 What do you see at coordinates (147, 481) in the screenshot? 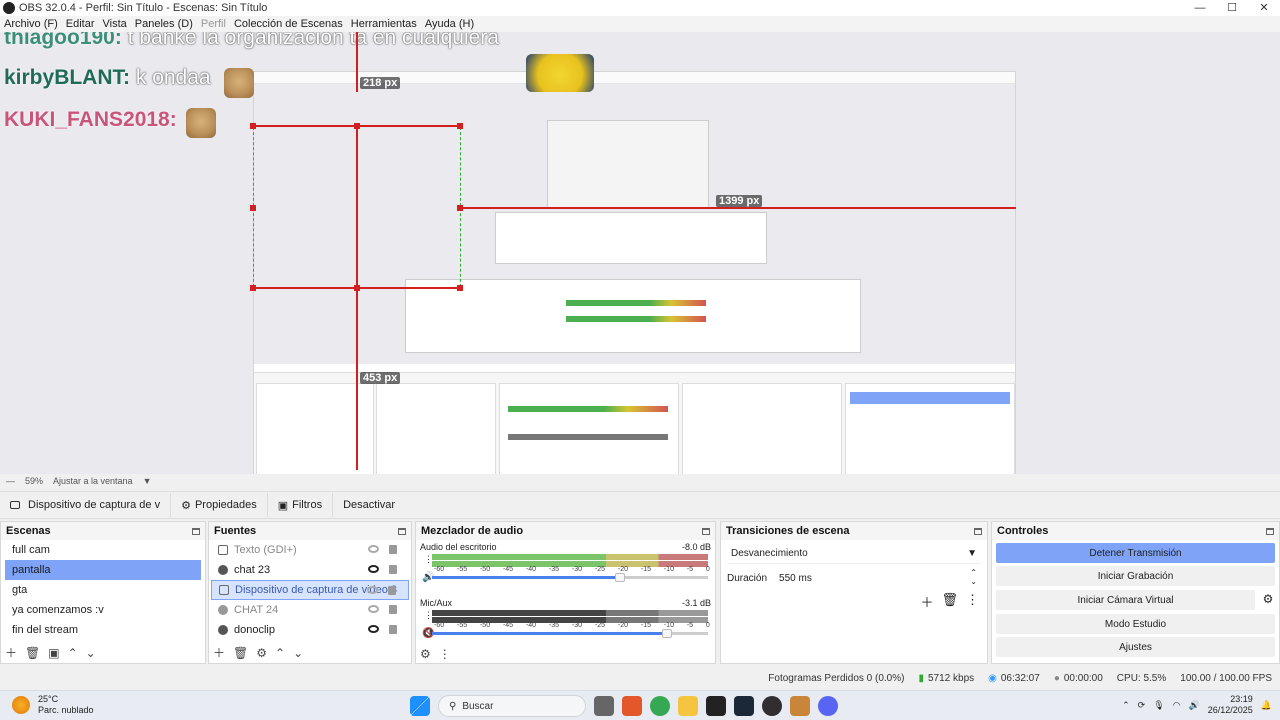
I see `zoom-dropdown-icon: ▼` at bounding box center [147, 481].